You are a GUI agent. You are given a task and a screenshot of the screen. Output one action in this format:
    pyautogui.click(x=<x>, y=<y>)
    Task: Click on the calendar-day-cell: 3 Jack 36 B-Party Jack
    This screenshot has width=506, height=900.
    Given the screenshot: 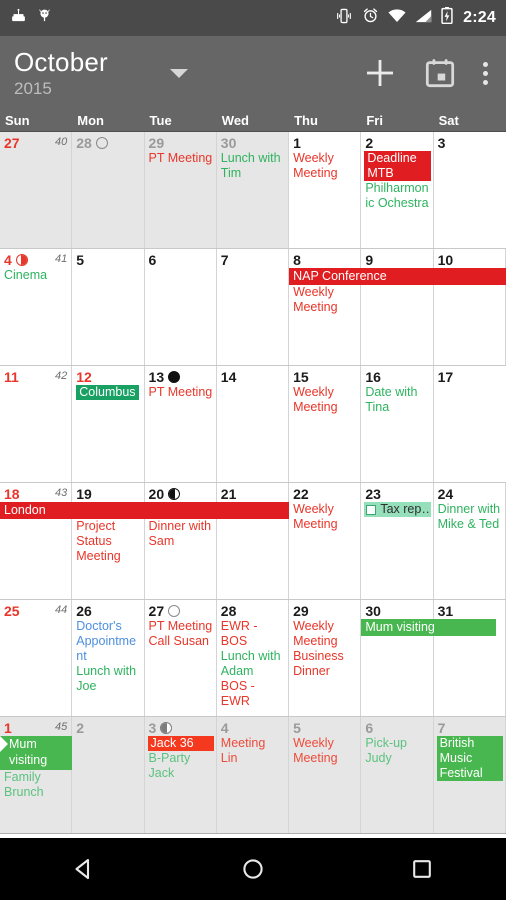 What is the action you would take?
    pyautogui.click(x=180, y=775)
    